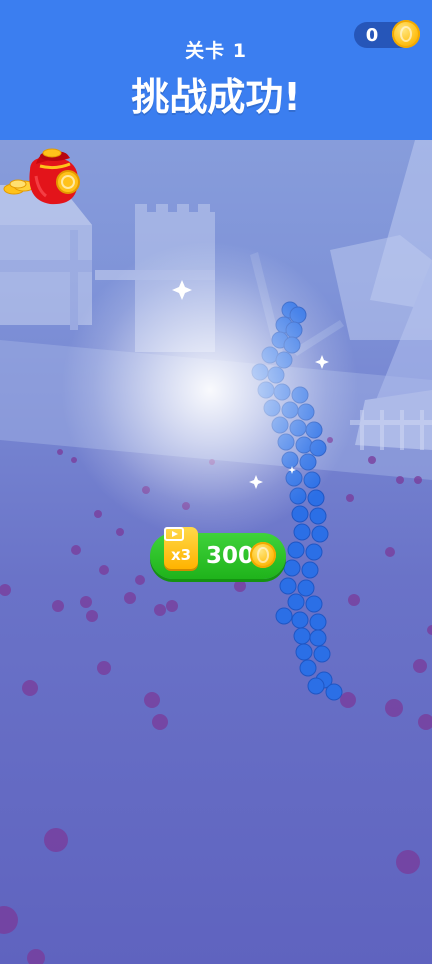  I want to click on claim-reward-button: x3 300, so click(218, 553).